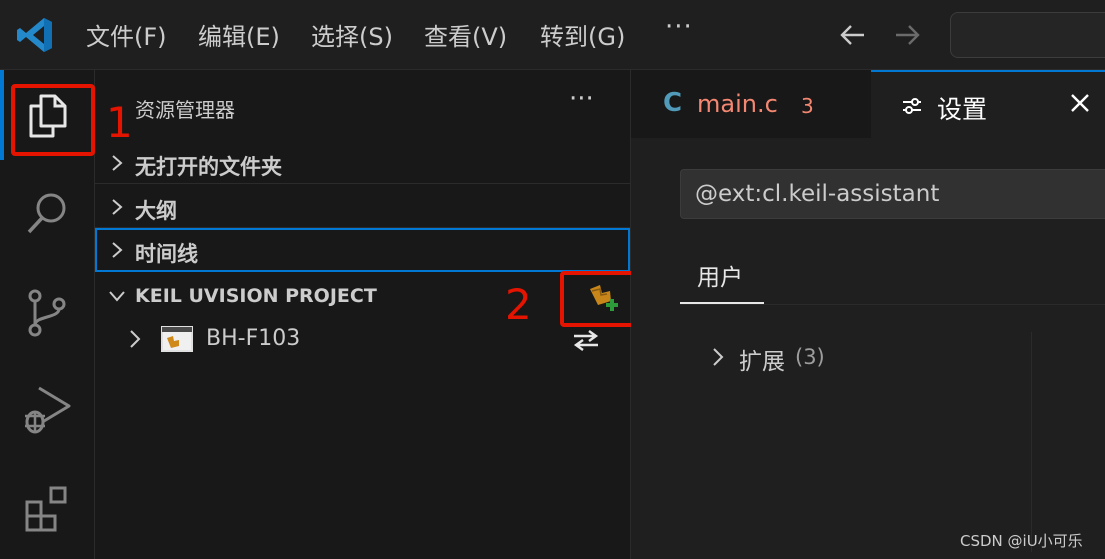 The image size is (1105, 559). Describe the element at coordinates (117, 296) in the screenshot. I see `chevron-down-icon` at that location.